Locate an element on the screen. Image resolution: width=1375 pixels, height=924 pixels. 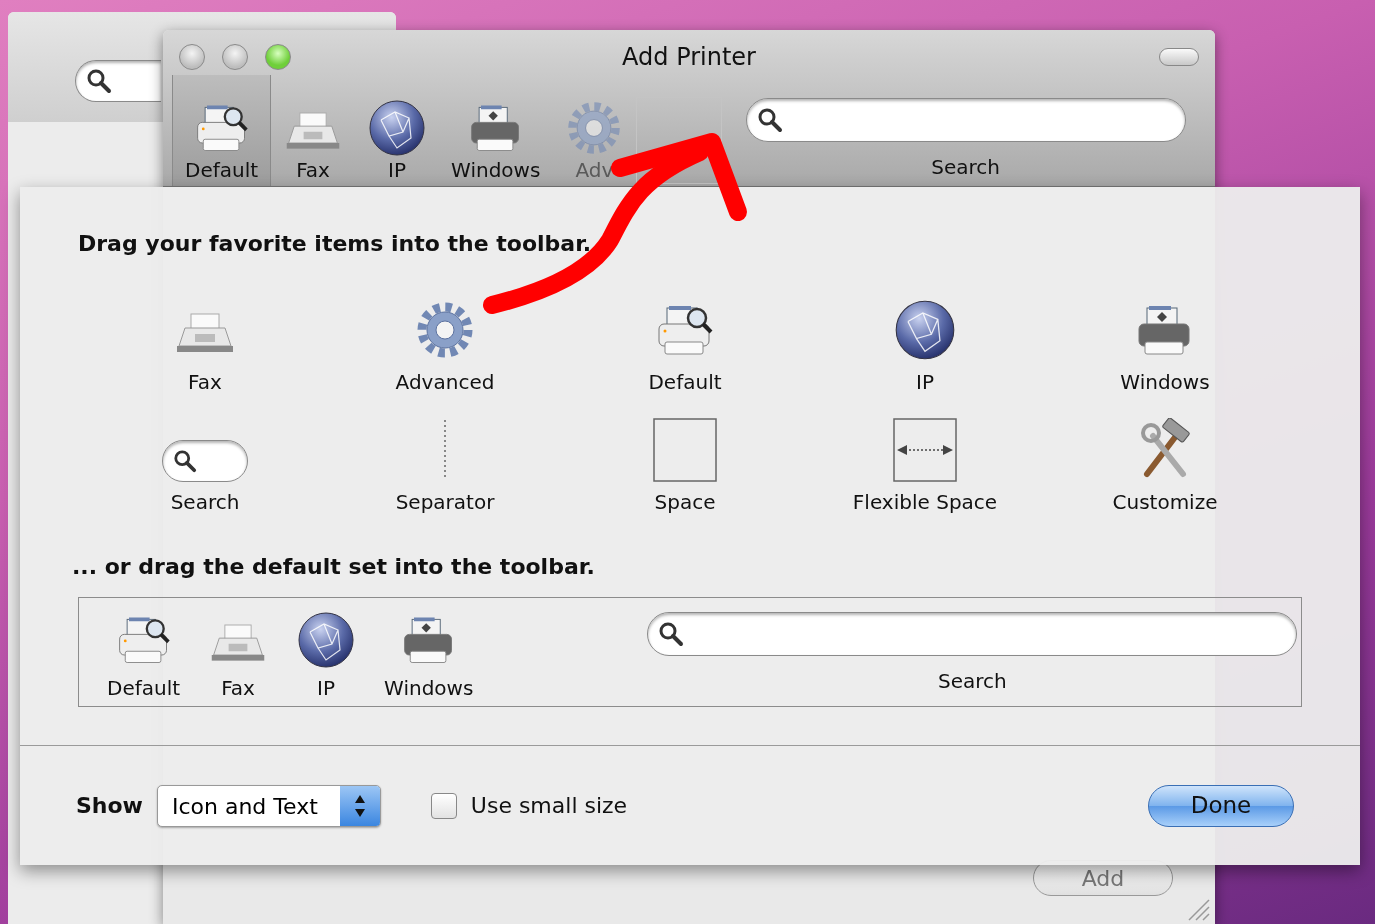
item-label: Space is located at coordinates (685, 502).